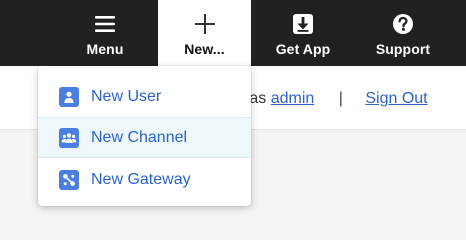 This screenshot has height=240, width=466. What do you see at coordinates (139, 137) in the screenshot?
I see `new-channel-label: New Channel` at bounding box center [139, 137].